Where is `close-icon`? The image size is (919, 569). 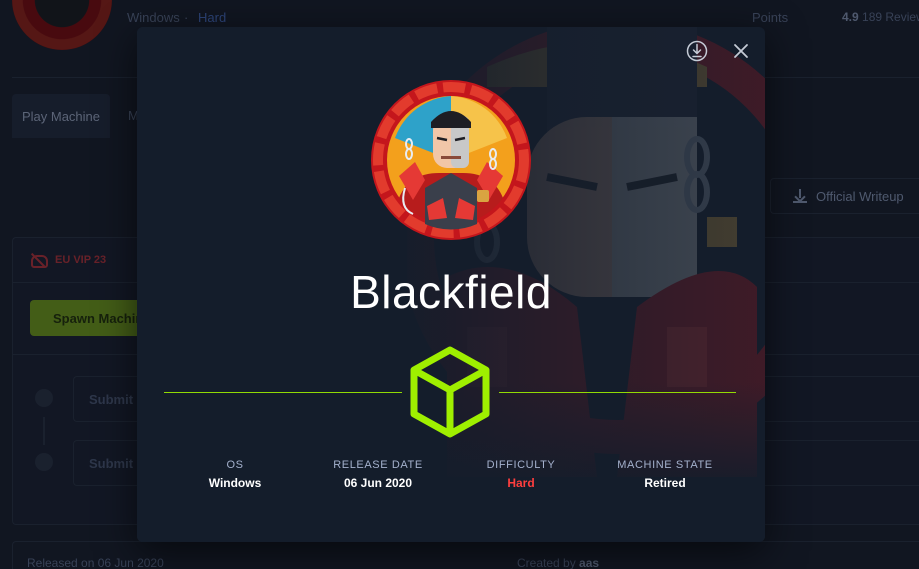
close-icon is located at coordinates (741, 51).